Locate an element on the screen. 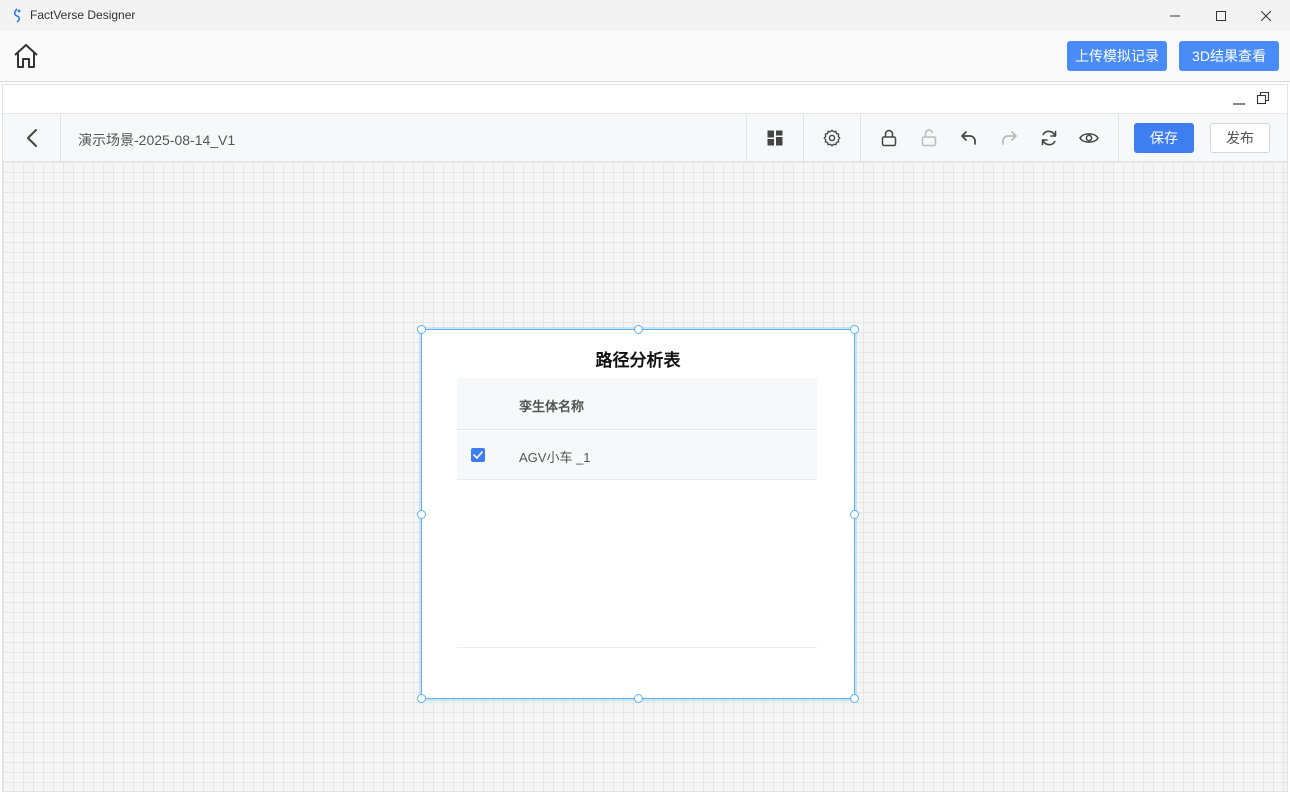 The width and height of the screenshot is (1290, 794). window-title: FactVerse Designer is located at coordinates (83, 15).